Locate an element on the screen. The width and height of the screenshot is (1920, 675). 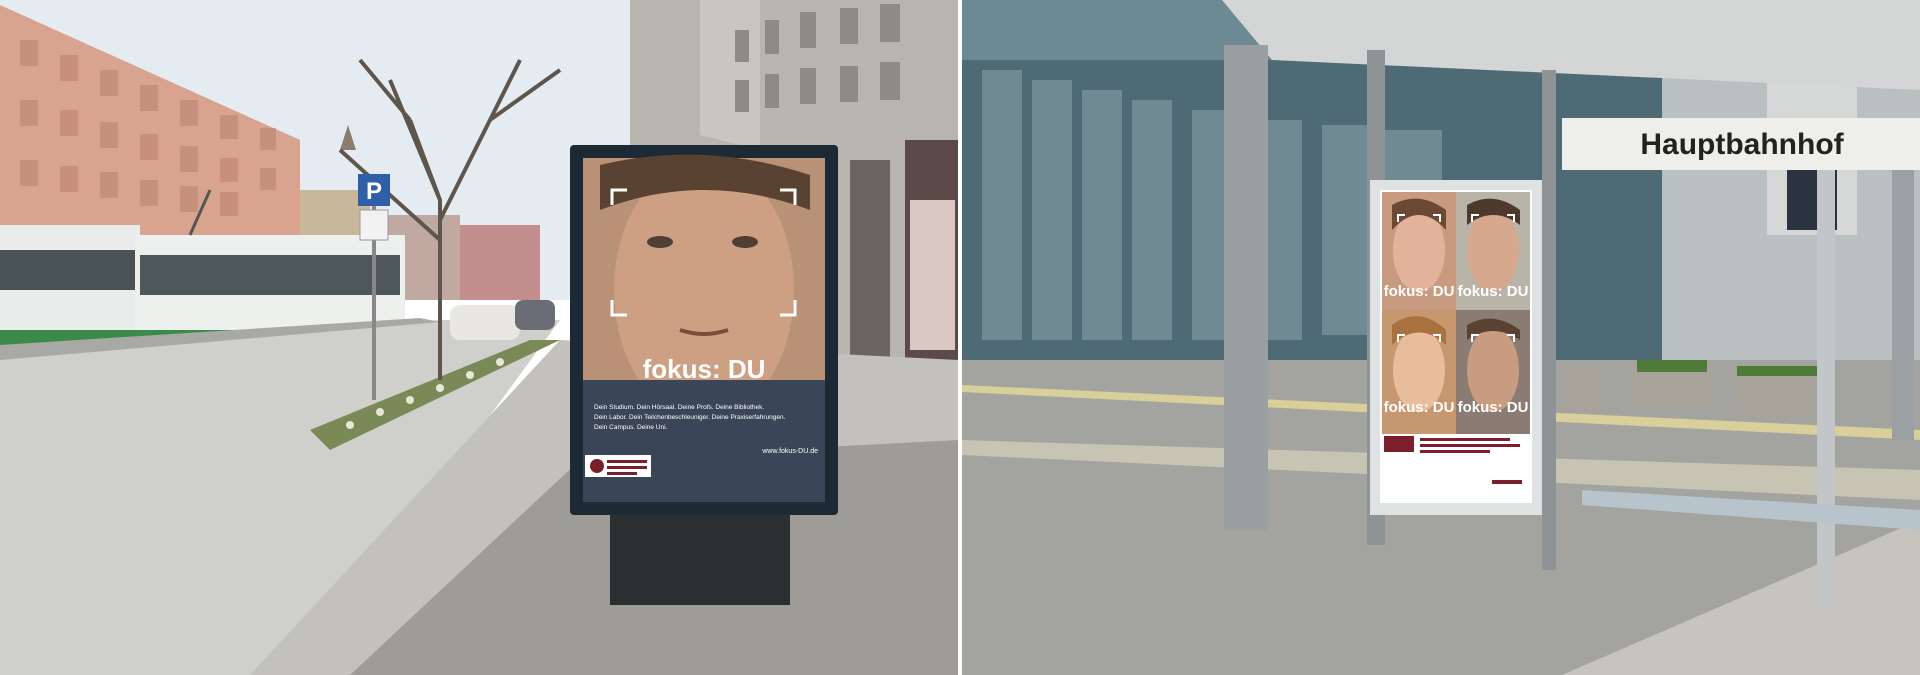
face-label-2: fokus: DU is located at coordinates (1493, 291).